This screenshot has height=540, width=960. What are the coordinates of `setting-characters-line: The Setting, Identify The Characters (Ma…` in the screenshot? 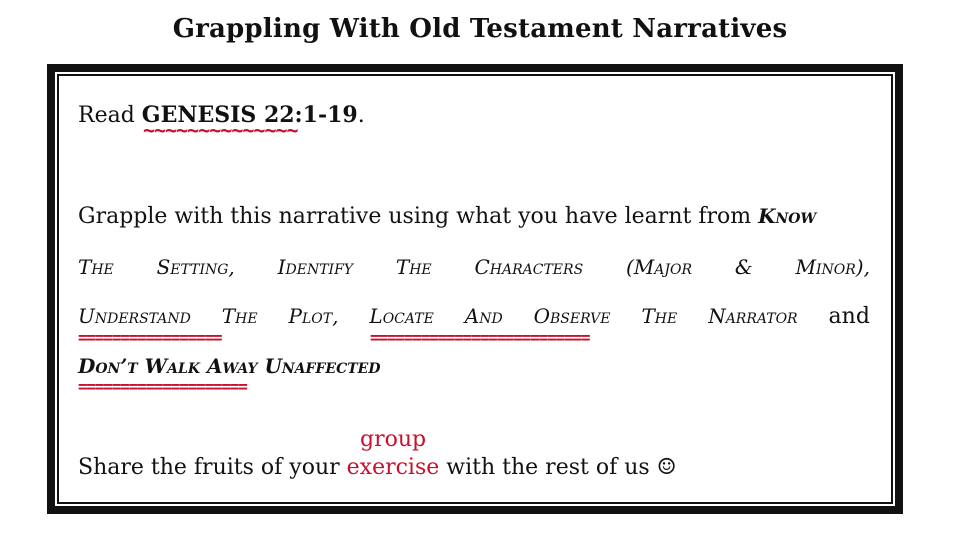 It's located at (474, 267).